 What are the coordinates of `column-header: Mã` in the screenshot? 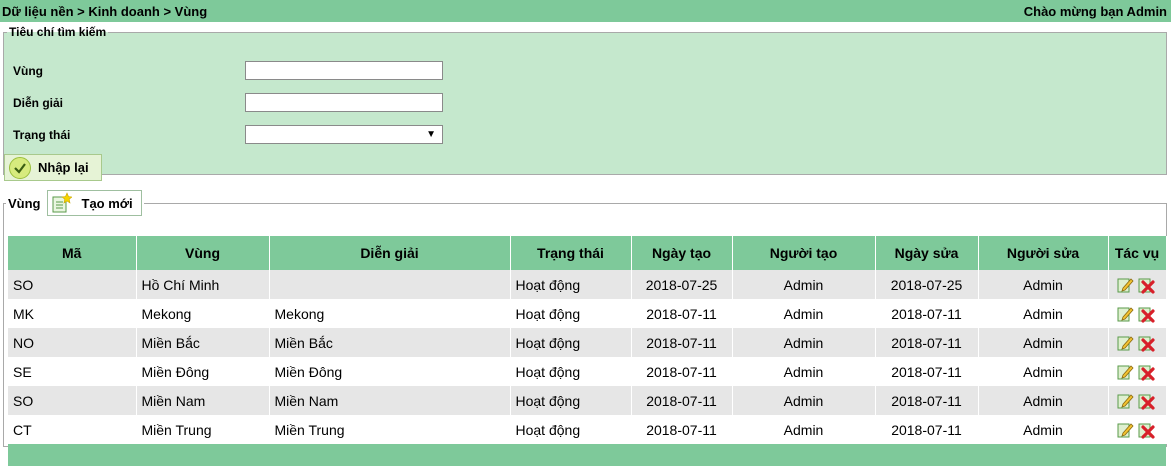 It's located at (72, 253).